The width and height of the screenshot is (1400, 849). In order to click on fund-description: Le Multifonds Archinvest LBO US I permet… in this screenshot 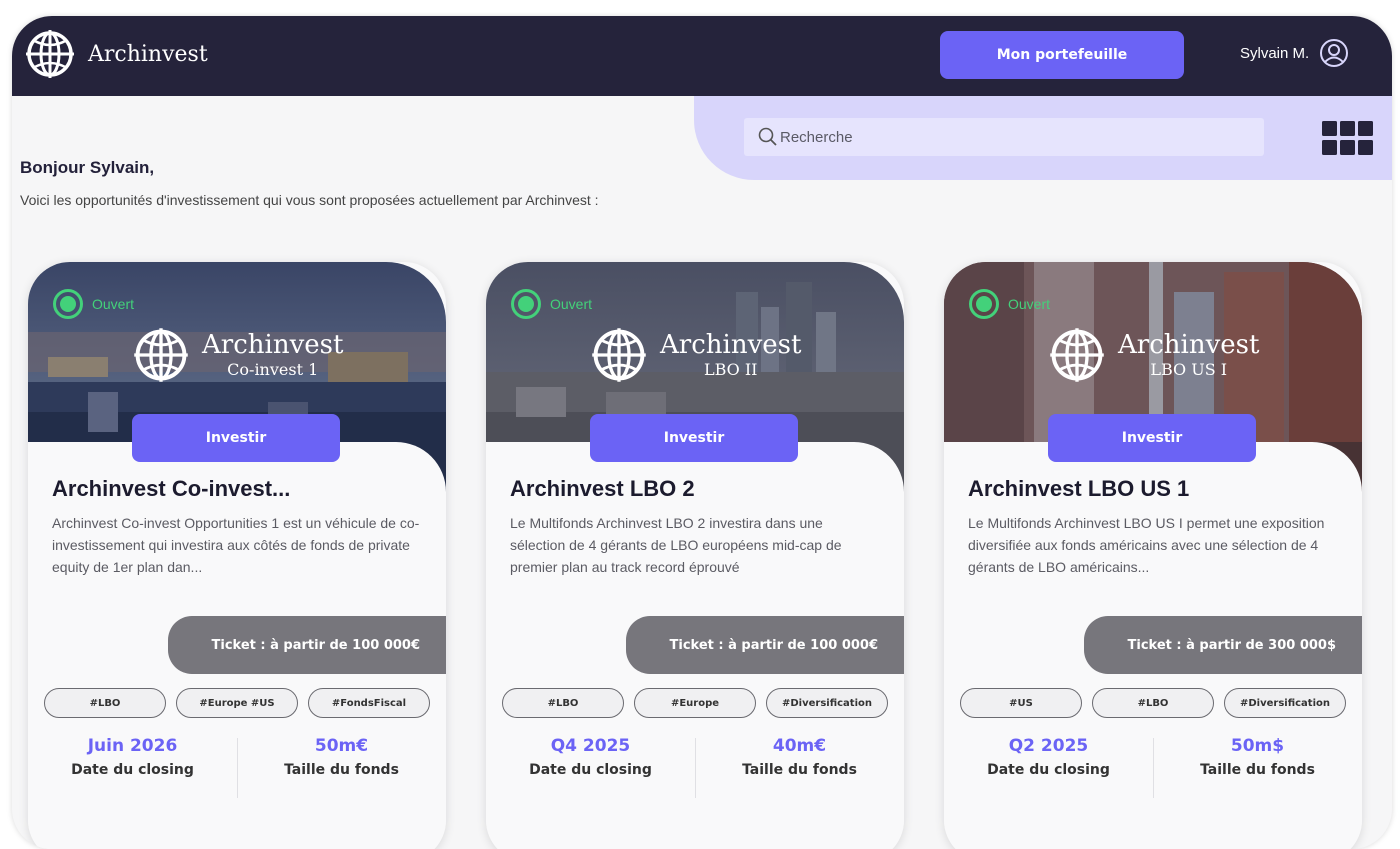, I will do `click(1146, 545)`.